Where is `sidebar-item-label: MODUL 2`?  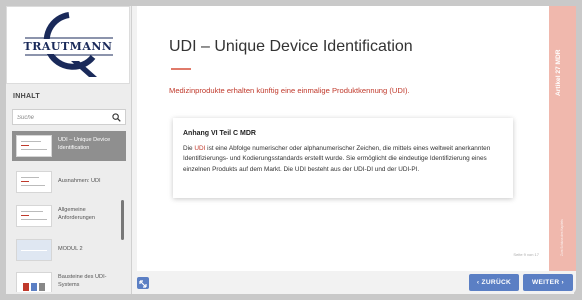
sidebar-item-label: MODUL 2 is located at coordinates (70, 249).